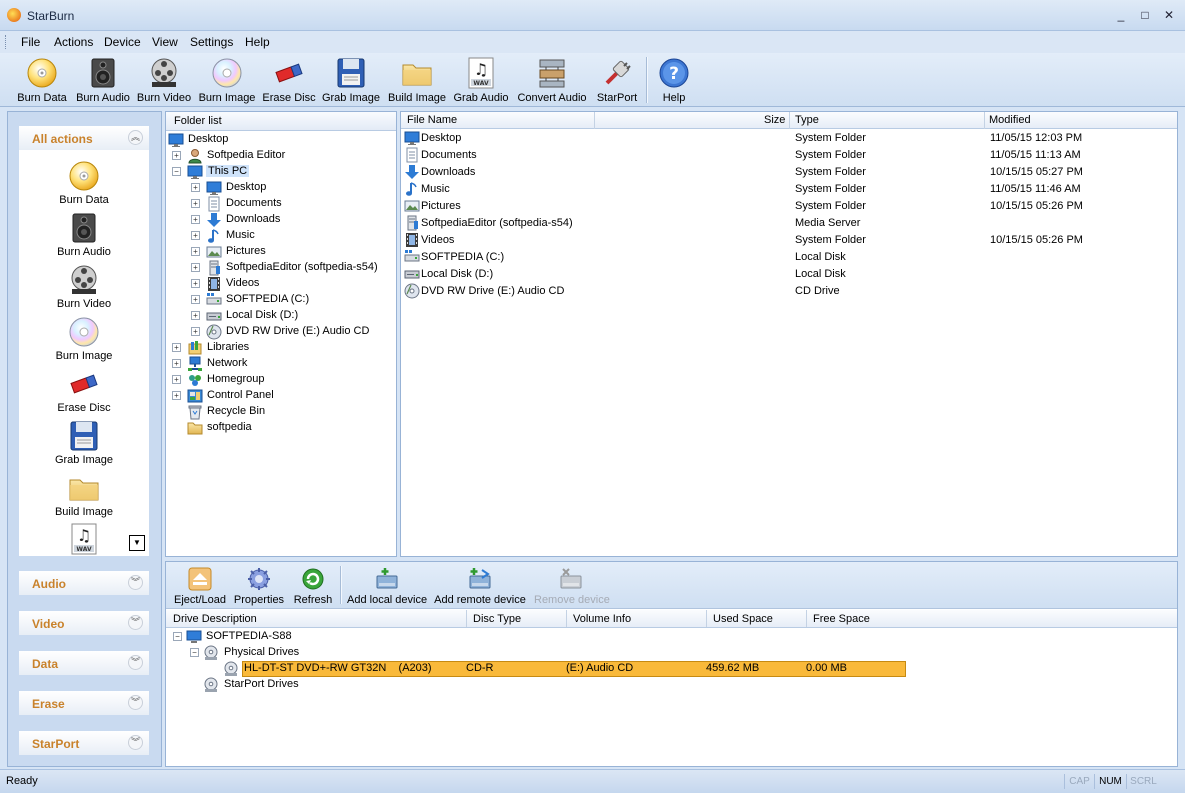  Describe the element at coordinates (84, 235) in the screenshot. I see `action-burn-audio: Burn Audio` at that location.